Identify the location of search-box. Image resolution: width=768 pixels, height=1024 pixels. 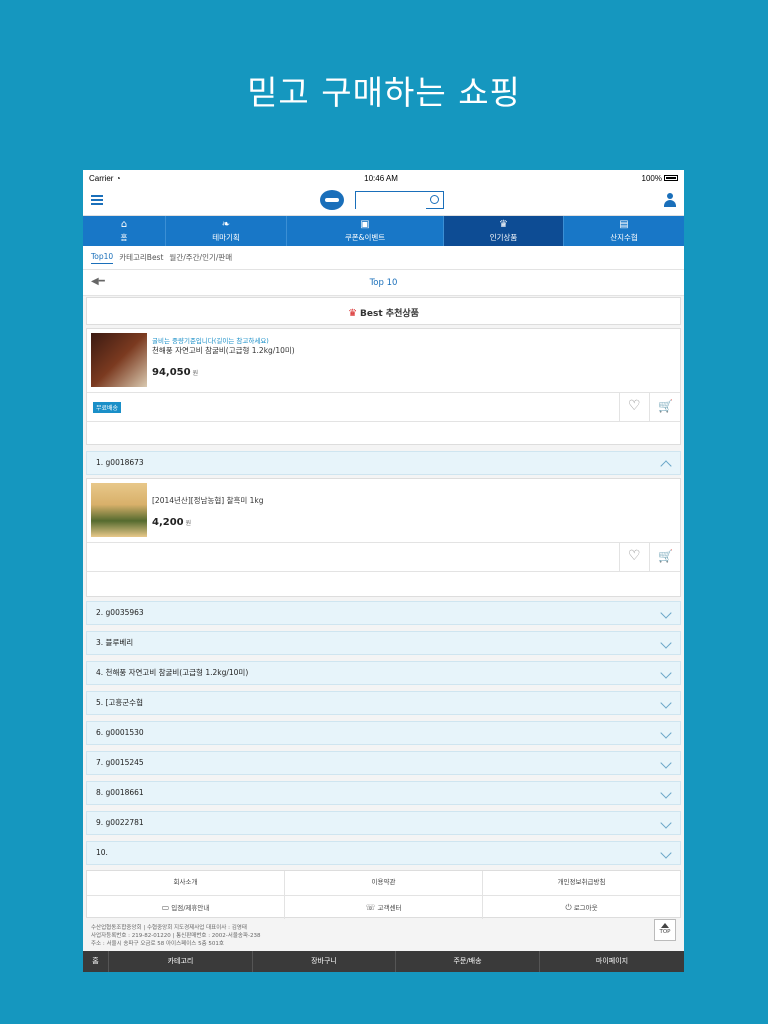
(399, 202).